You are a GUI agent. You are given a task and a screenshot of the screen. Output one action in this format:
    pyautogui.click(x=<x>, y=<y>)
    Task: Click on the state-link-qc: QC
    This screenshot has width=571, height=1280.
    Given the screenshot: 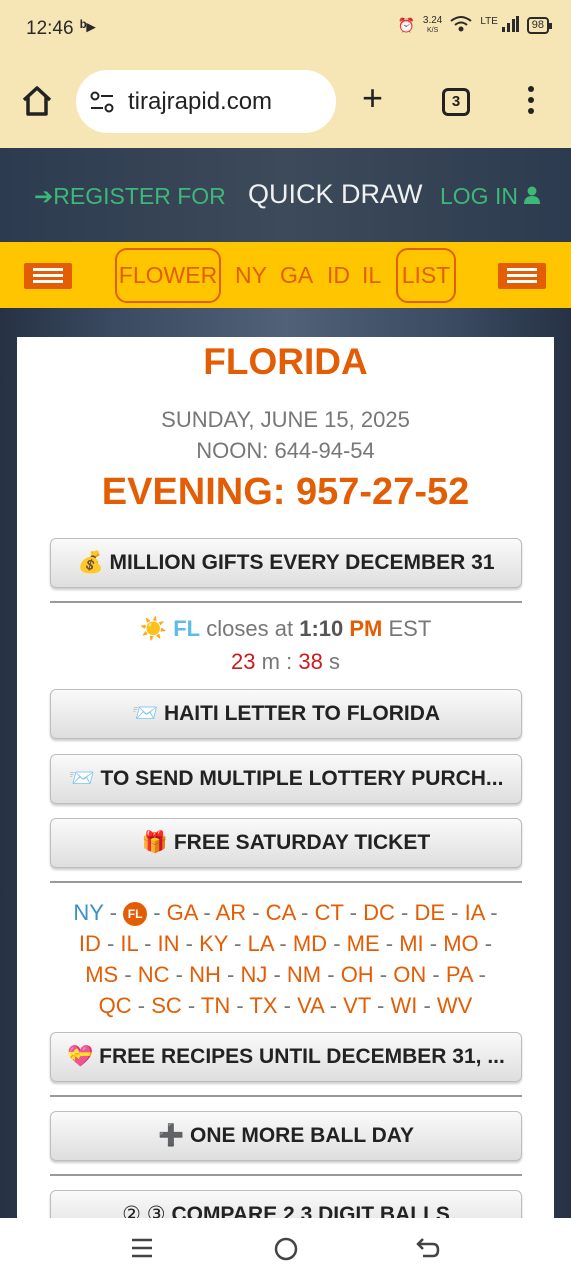 What is the action you would take?
    pyautogui.click(x=115, y=1005)
    